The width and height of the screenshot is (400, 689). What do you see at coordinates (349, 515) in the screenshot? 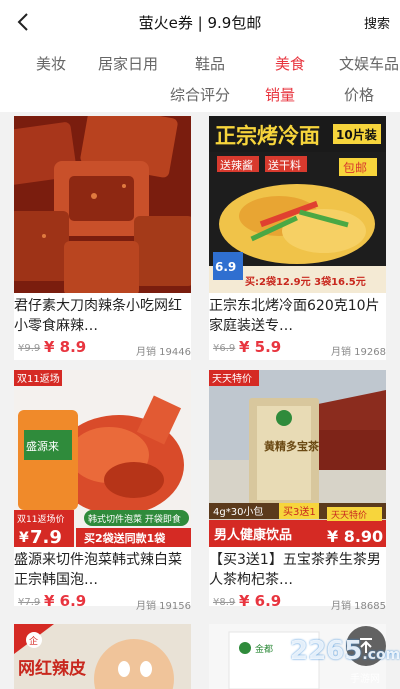
I see `day-tag: 天天特价` at bounding box center [349, 515].